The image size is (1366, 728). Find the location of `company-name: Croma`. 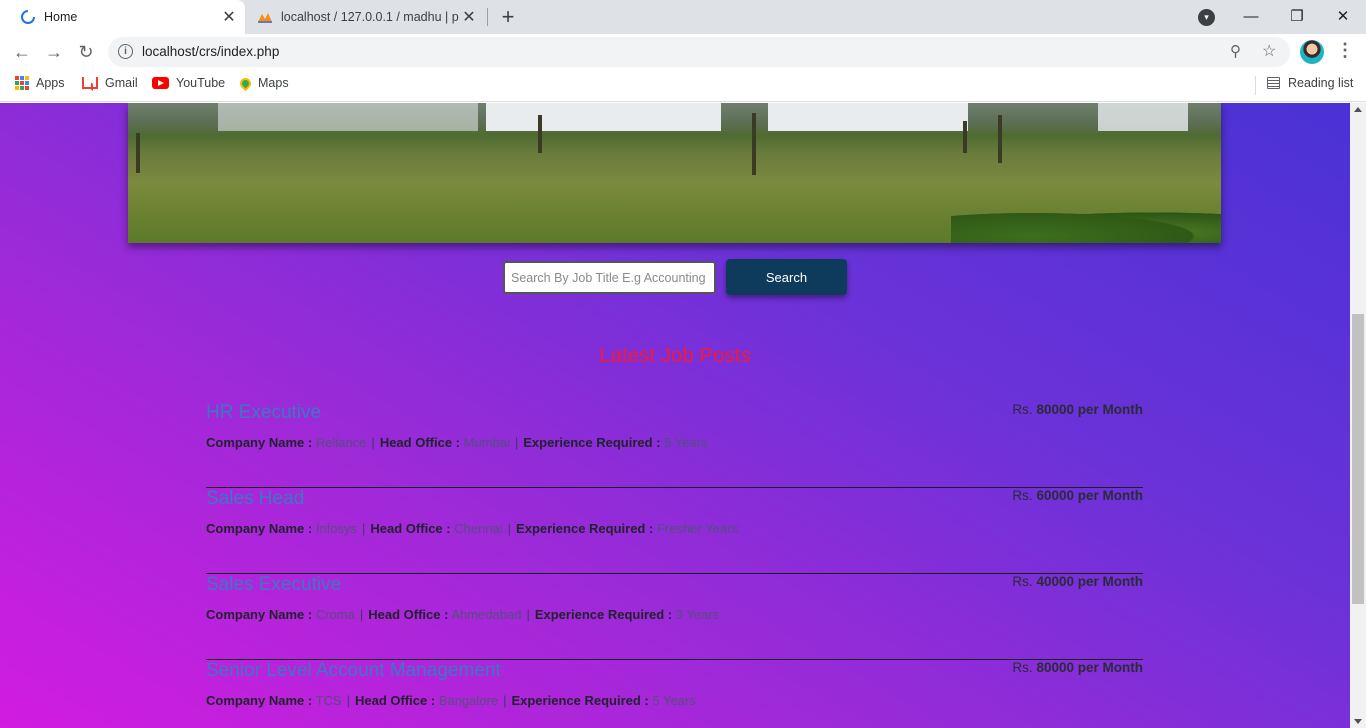

company-name: Croma is located at coordinates (335, 614).